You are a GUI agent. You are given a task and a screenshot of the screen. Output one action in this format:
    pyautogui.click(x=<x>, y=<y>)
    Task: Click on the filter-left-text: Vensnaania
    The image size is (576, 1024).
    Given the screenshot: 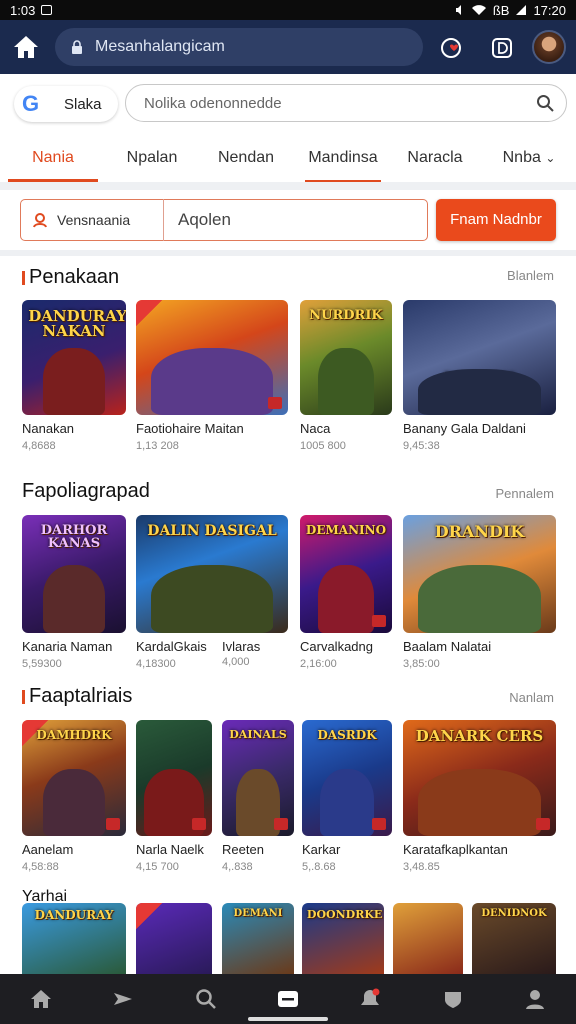 What is the action you would take?
    pyautogui.click(x=110, y=220)
    